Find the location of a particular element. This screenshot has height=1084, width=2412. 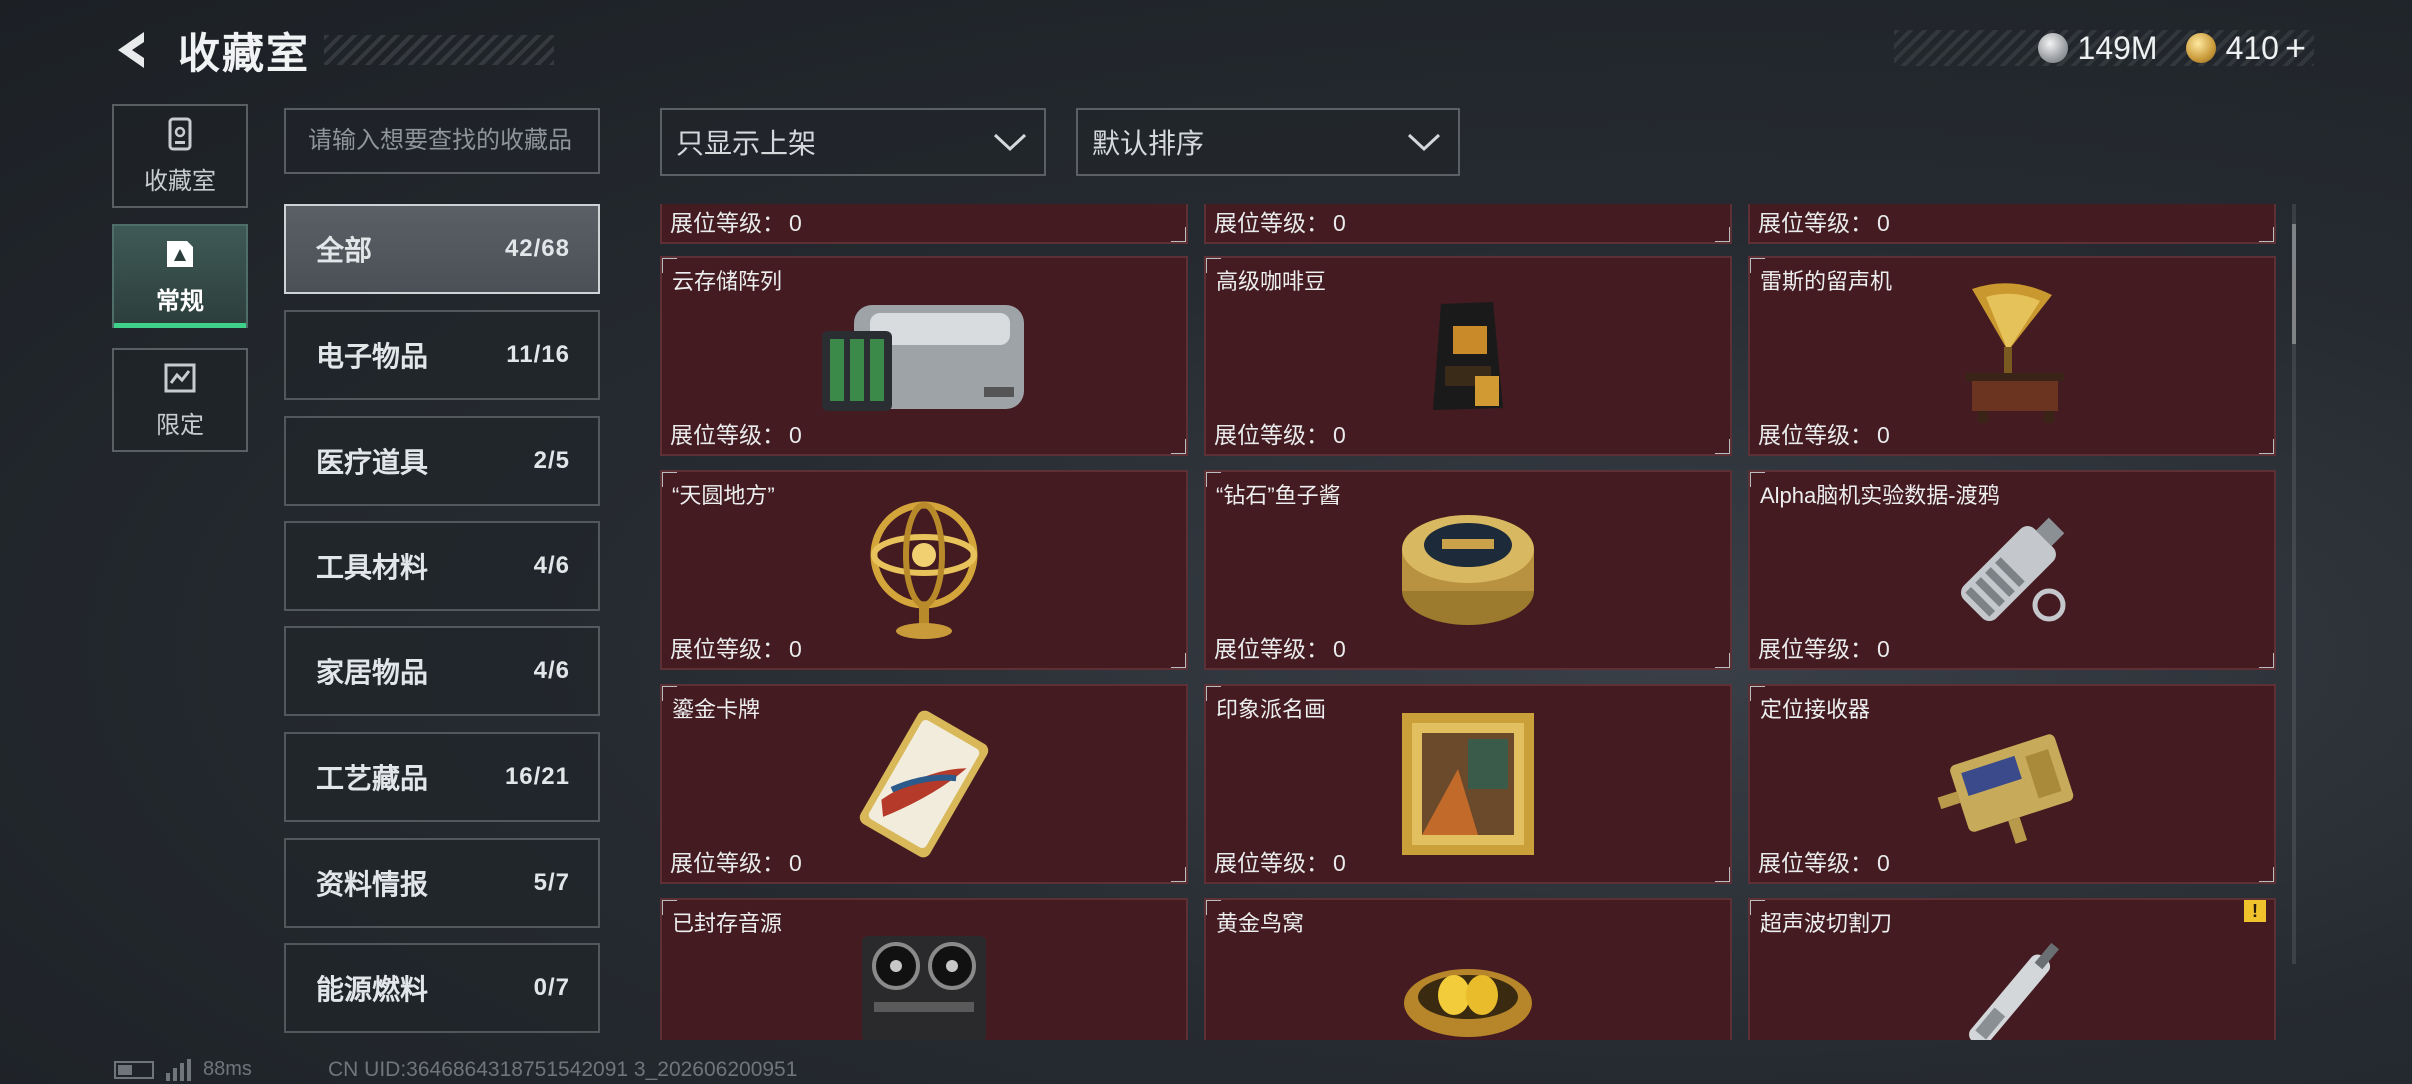

category-household: 家居物品 4/6 is located at coordinates (442, 671).